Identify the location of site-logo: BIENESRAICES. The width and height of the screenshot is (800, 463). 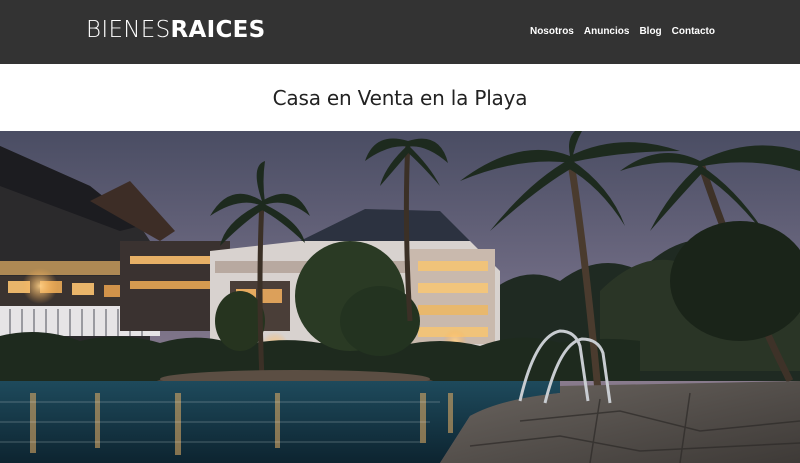
(176, 30).